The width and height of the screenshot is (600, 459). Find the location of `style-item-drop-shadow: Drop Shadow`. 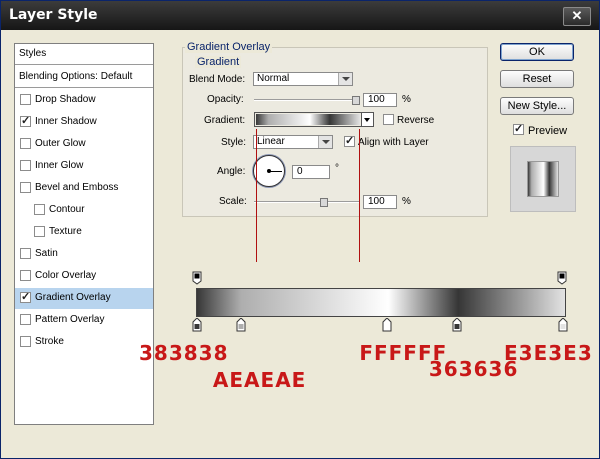

style-item-drop-shadow: Drop Shadow is located at coordinates (84, 100).